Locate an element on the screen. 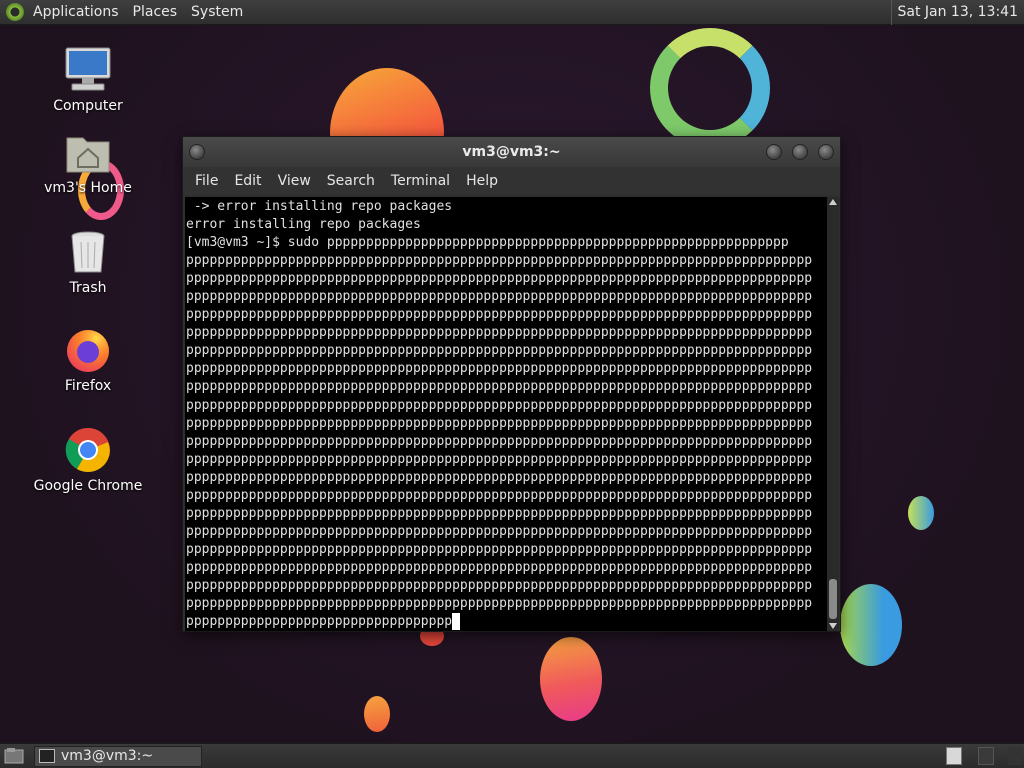 This screenshot has height=768, width=1024. wallpaper-pink-blob is located at coordinates (571, 679).